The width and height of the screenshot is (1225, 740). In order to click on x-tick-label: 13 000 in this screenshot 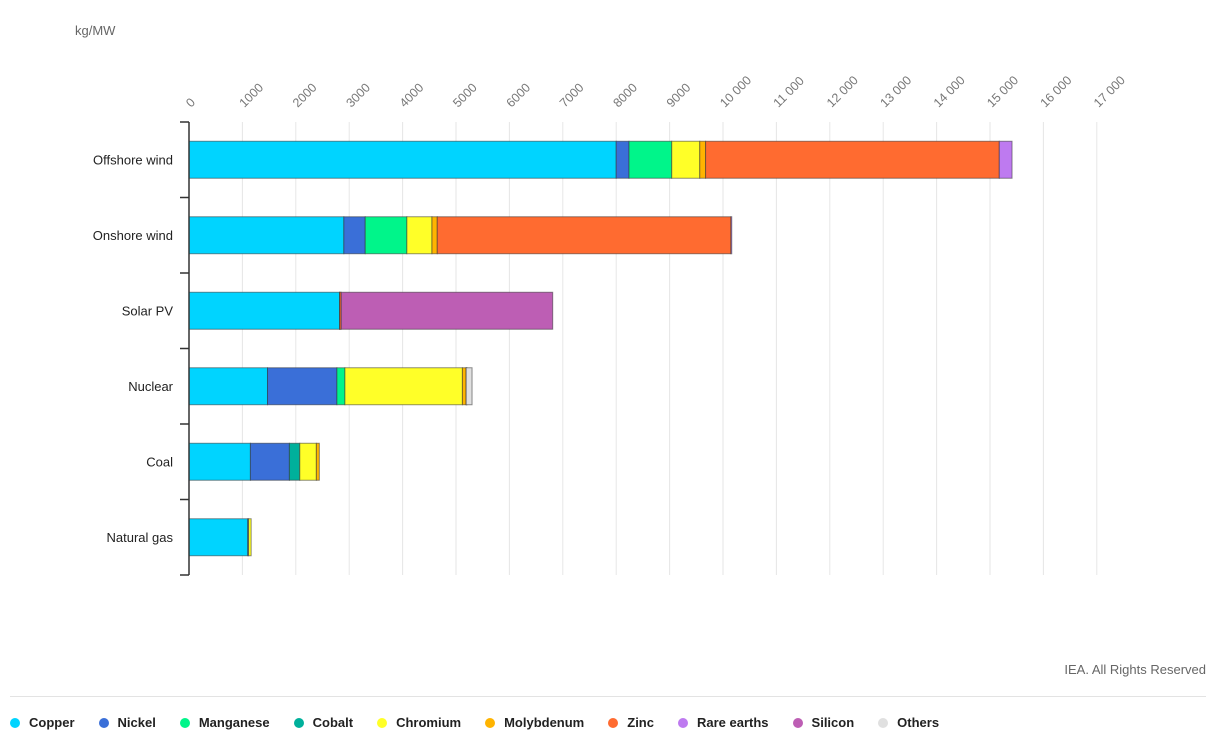, I will do `click(895, 91)`.